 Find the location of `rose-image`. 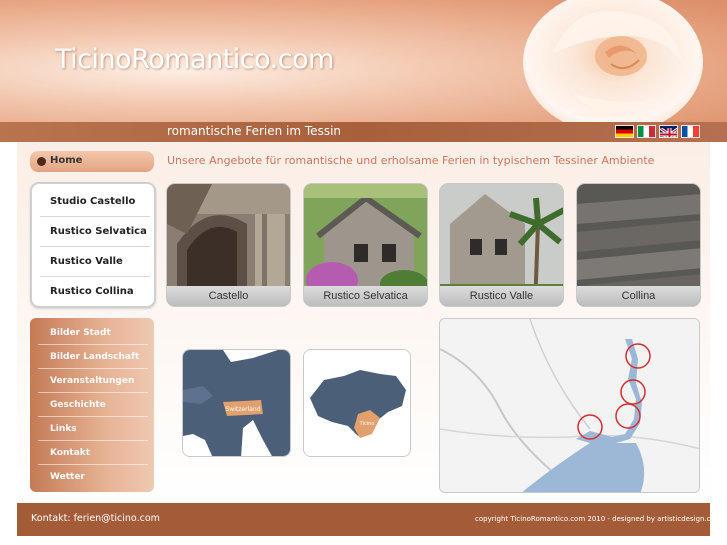

rose-image is located at coordinates (613, 67).